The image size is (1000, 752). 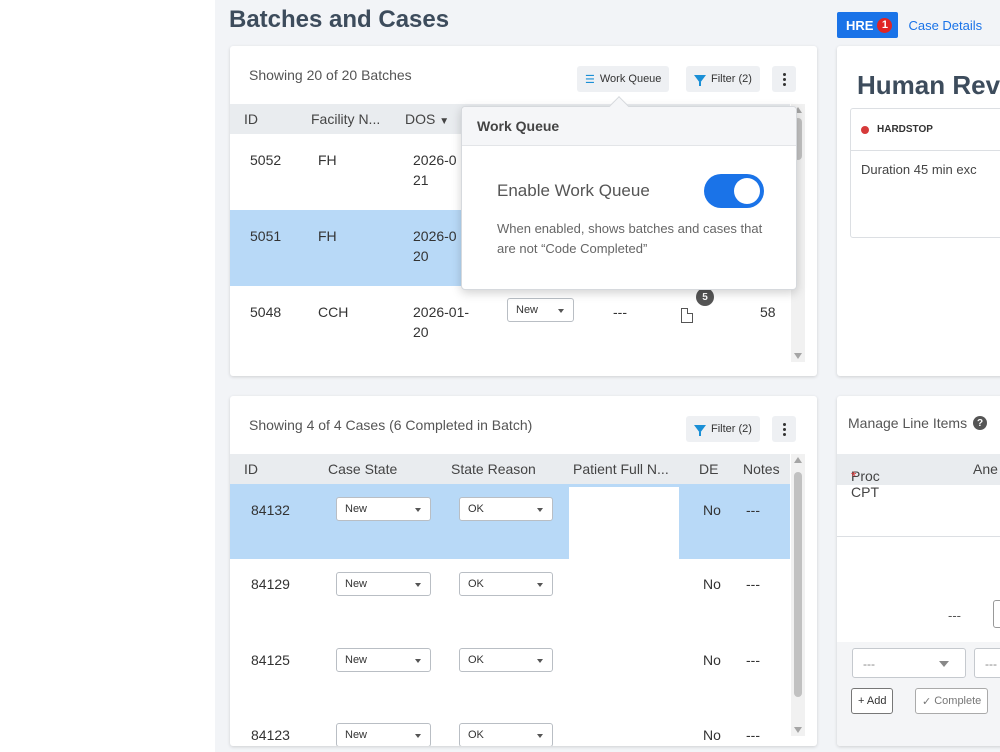 I want to click on check-icon: ✓, so click(x=927, y=701).